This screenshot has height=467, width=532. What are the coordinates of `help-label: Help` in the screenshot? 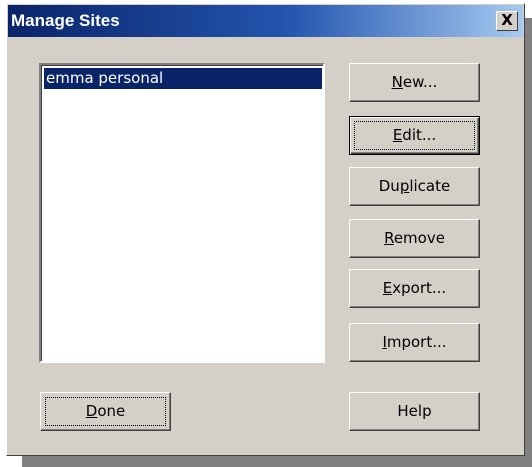 It's located at (414, 411).